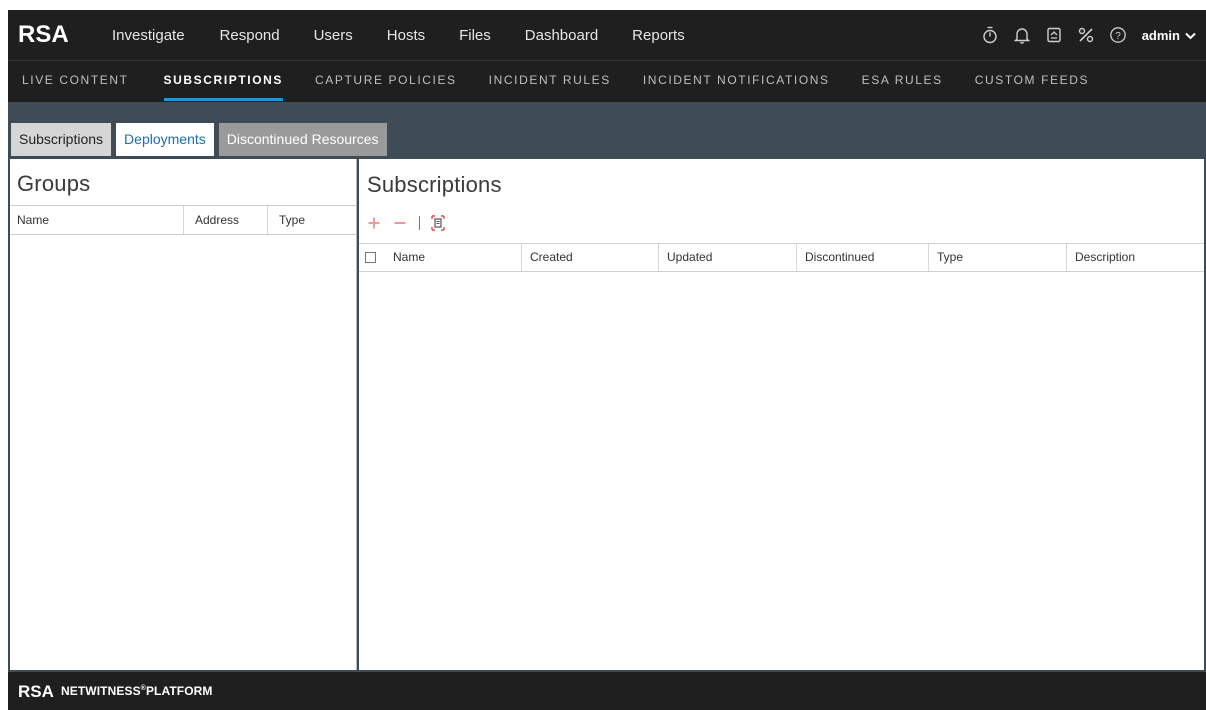  I want to click on column-header-created: Created, so click(590, 257).